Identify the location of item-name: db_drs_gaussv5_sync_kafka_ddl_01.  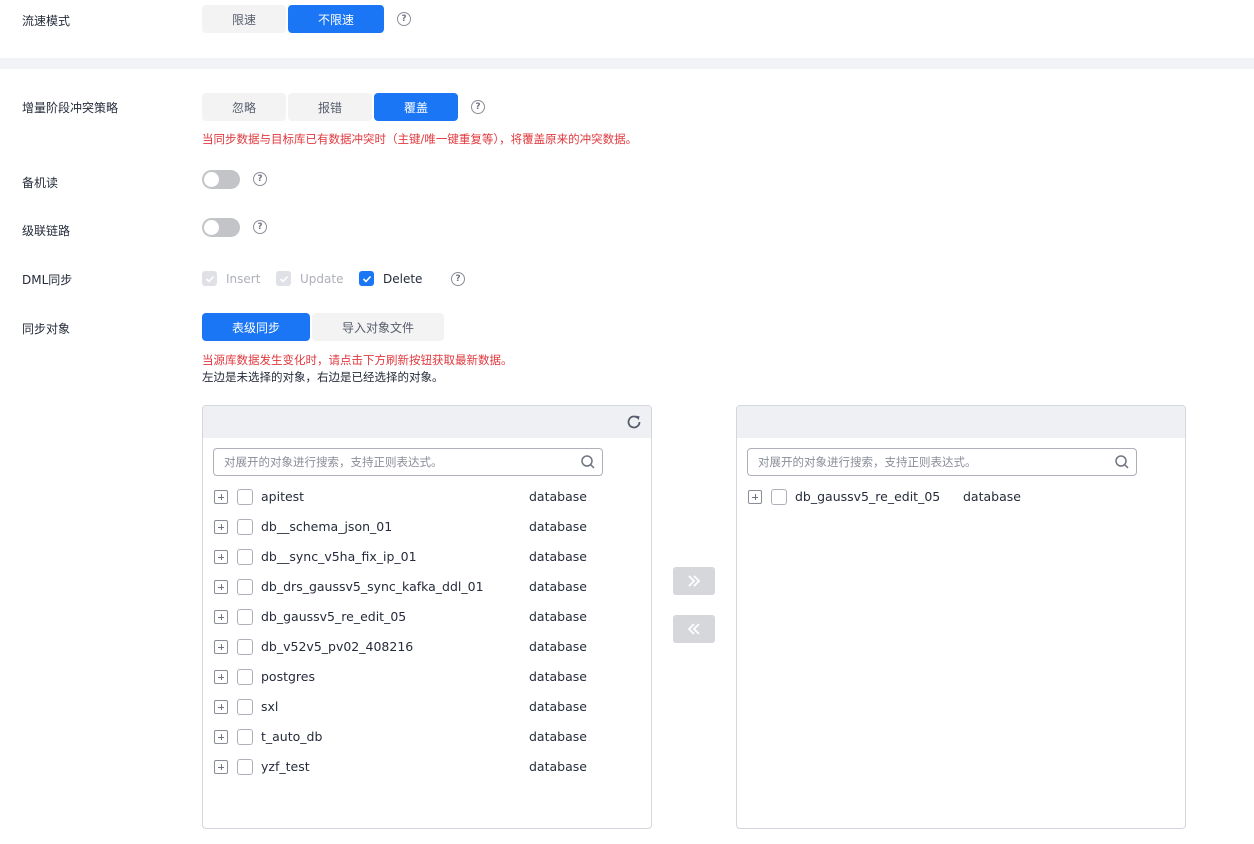
(372, 586).